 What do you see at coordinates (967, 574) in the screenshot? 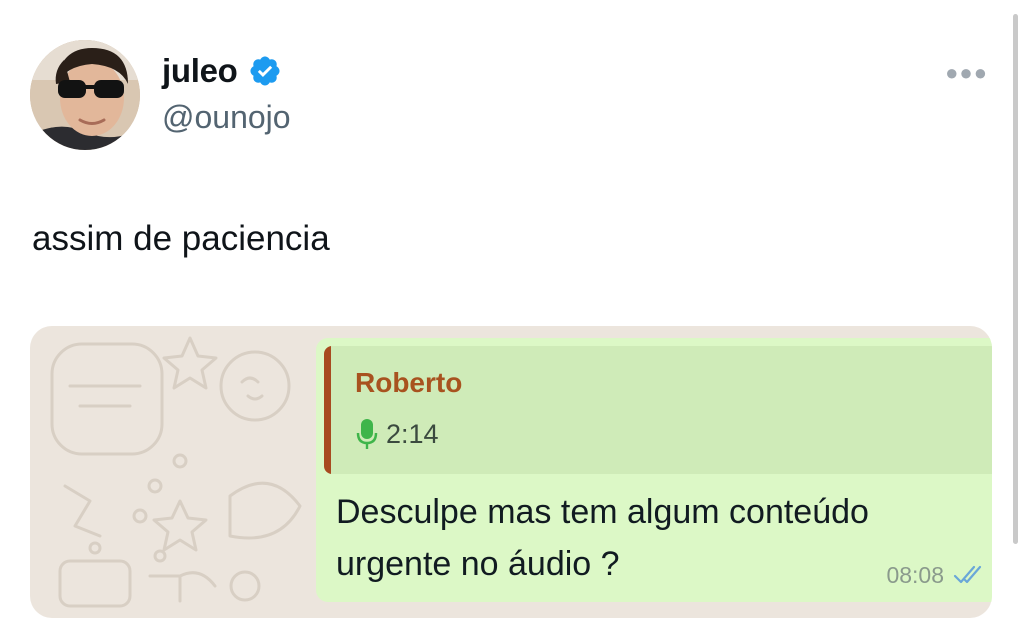
I see `double-check-icon` at bounding box center [967, 574].